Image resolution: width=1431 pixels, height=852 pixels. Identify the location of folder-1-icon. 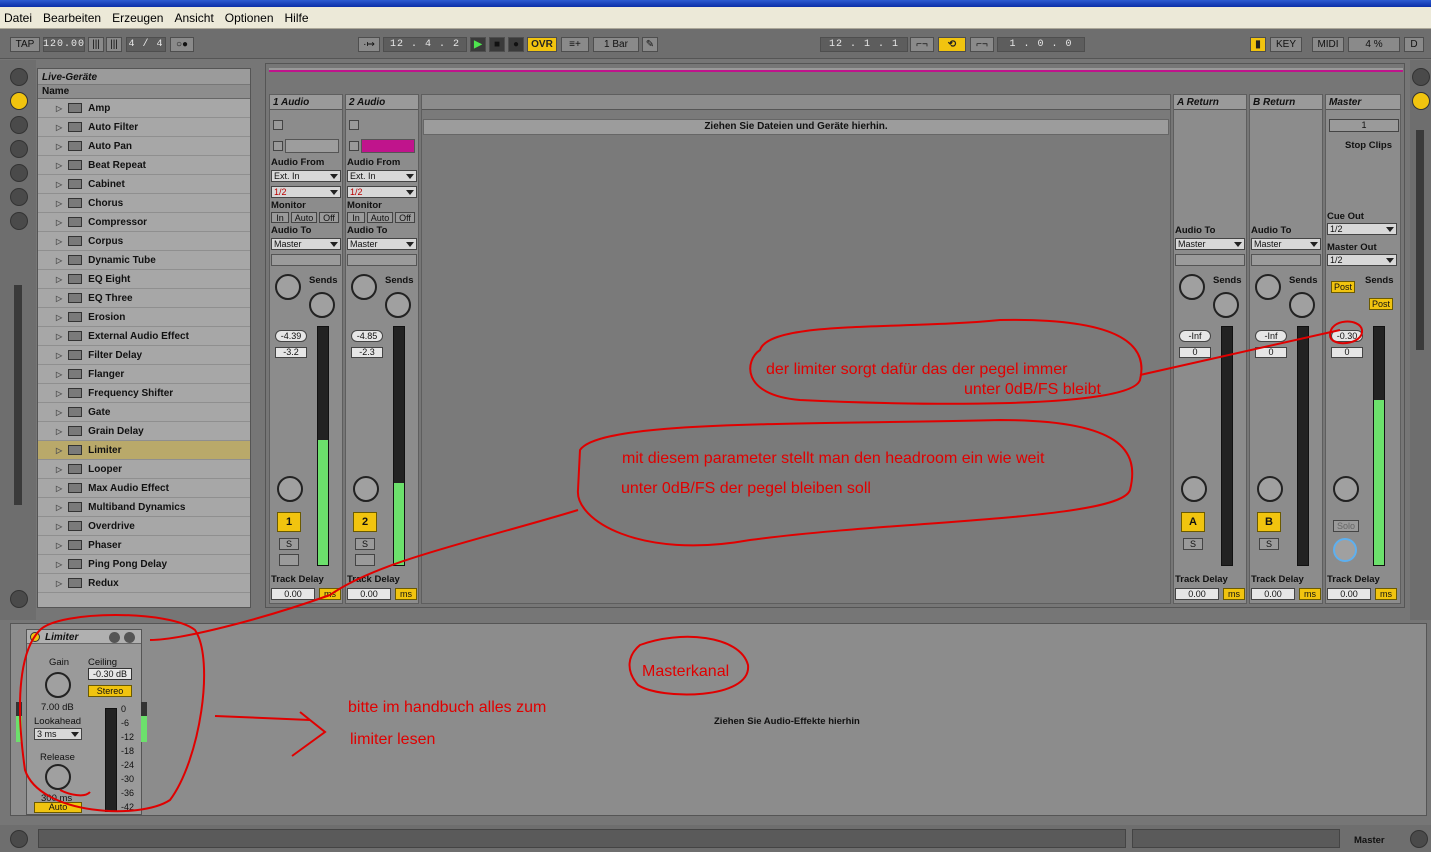
(19, 149).